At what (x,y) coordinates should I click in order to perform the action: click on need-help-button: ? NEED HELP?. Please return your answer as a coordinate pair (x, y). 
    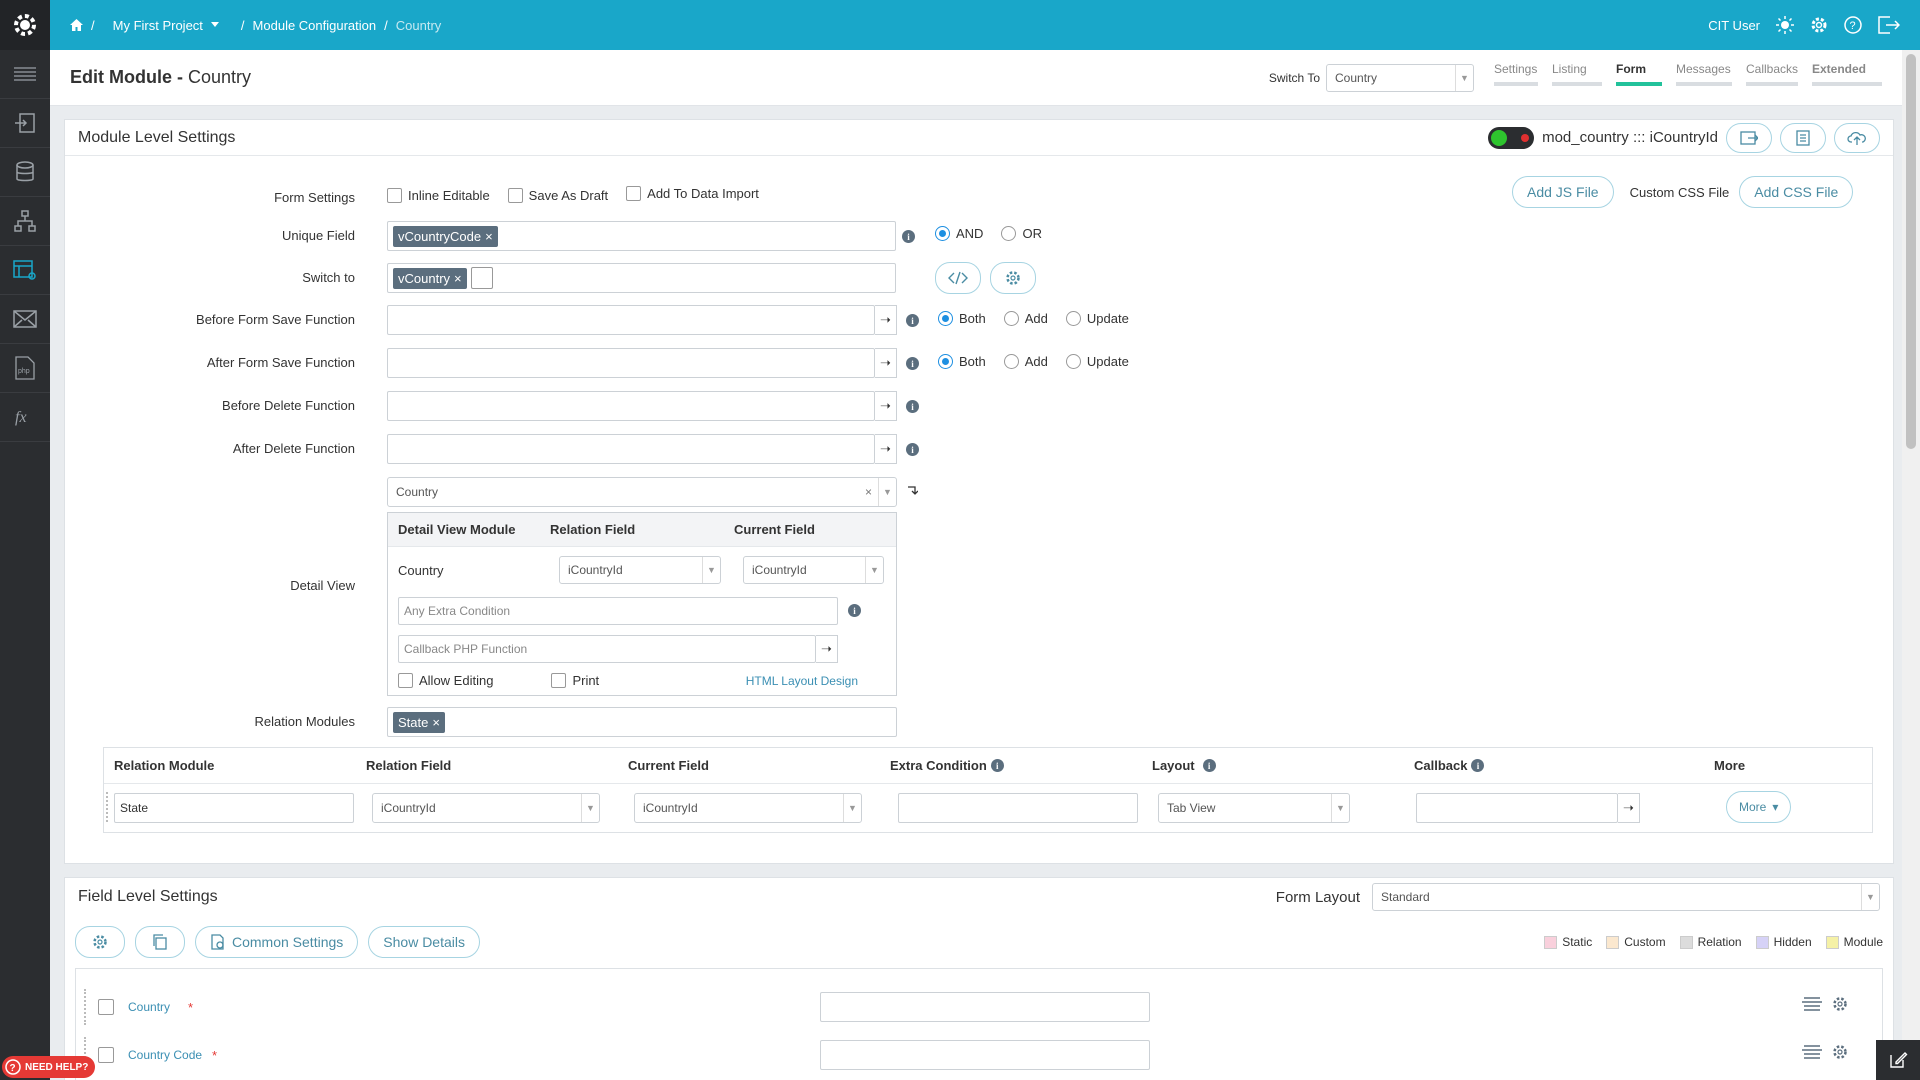
    Looking at the image, I should click on (49, 1067).